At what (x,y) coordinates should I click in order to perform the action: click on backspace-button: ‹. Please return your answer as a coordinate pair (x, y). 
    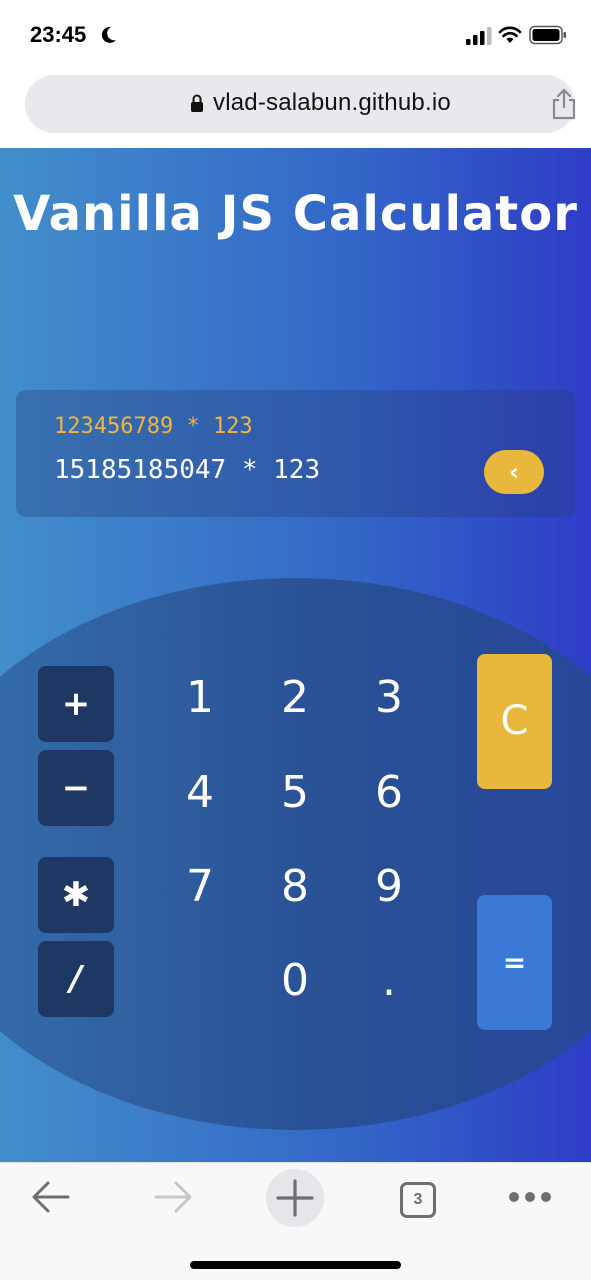
    Looking at the image, I should click on (514, 472).